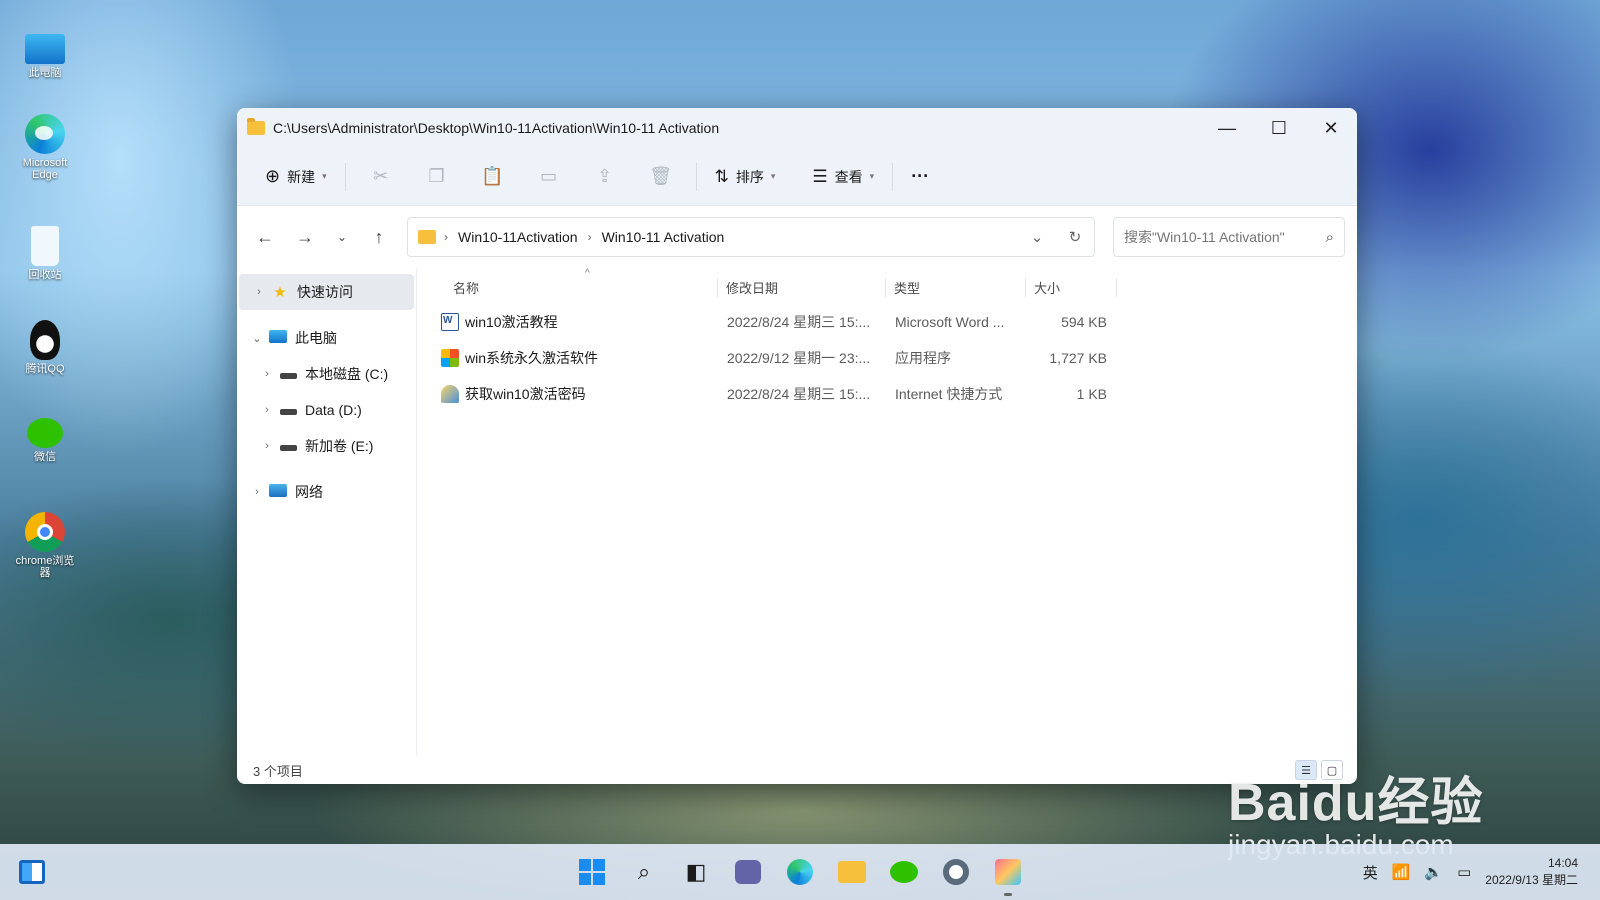 The width and height of the screenshot is (1600, 900). Describe the element at coordinates (1433, 872) in the screenshot. I see `volume-icon: 🔈` at that location.